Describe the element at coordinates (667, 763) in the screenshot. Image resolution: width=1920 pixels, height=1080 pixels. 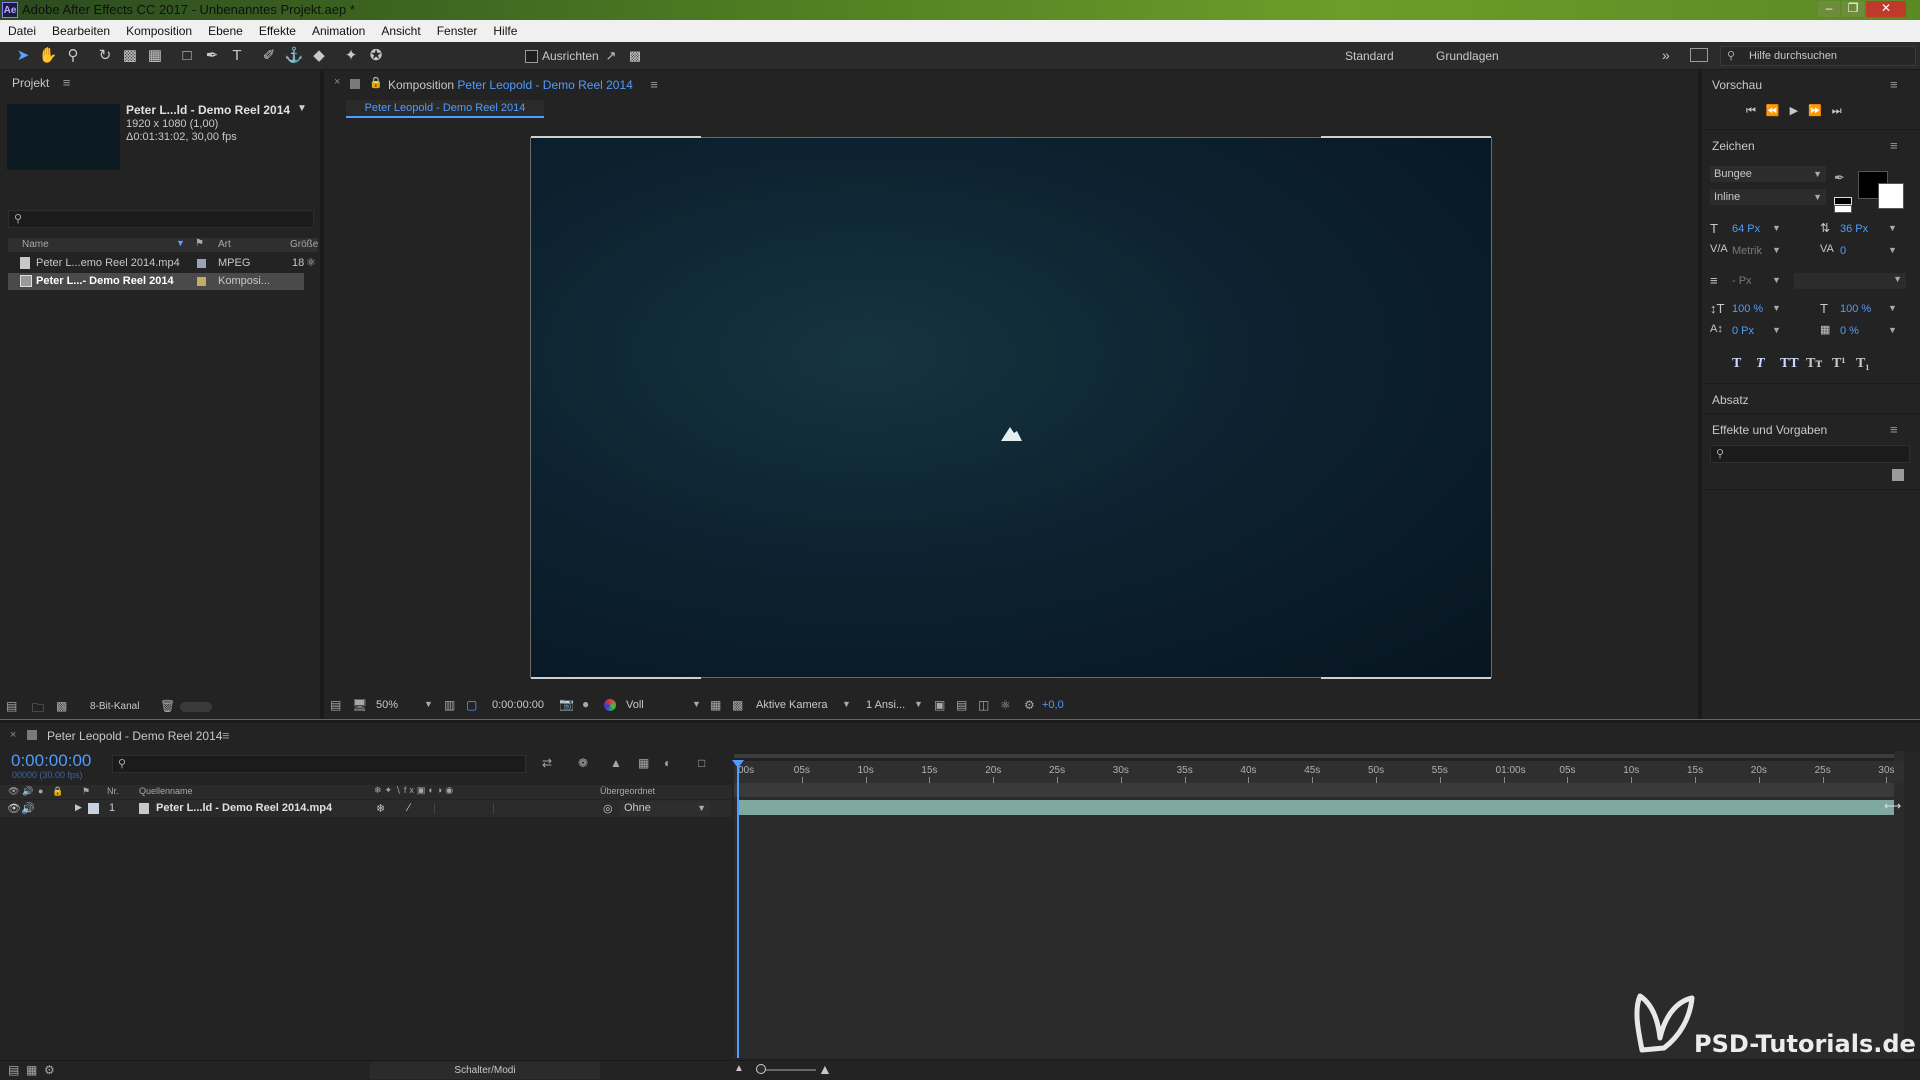
I see `motion-blur-icon: ◐` at that location.